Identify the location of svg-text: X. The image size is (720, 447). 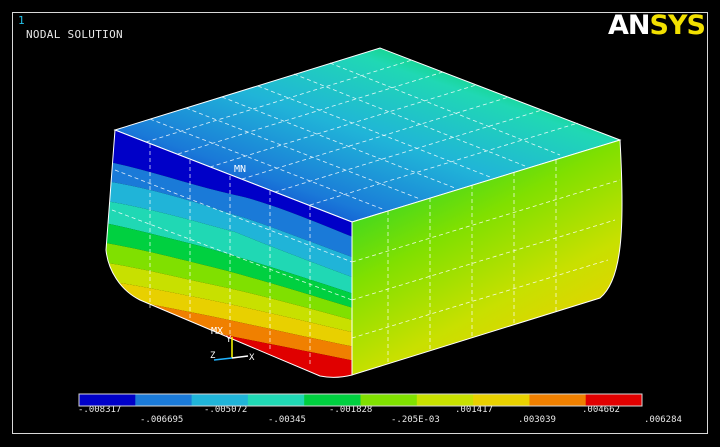
(252, 358).